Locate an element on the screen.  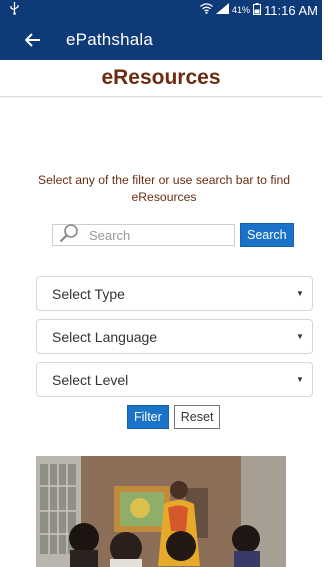
resource-video-thumbnail is located at coordinates (161, 511).